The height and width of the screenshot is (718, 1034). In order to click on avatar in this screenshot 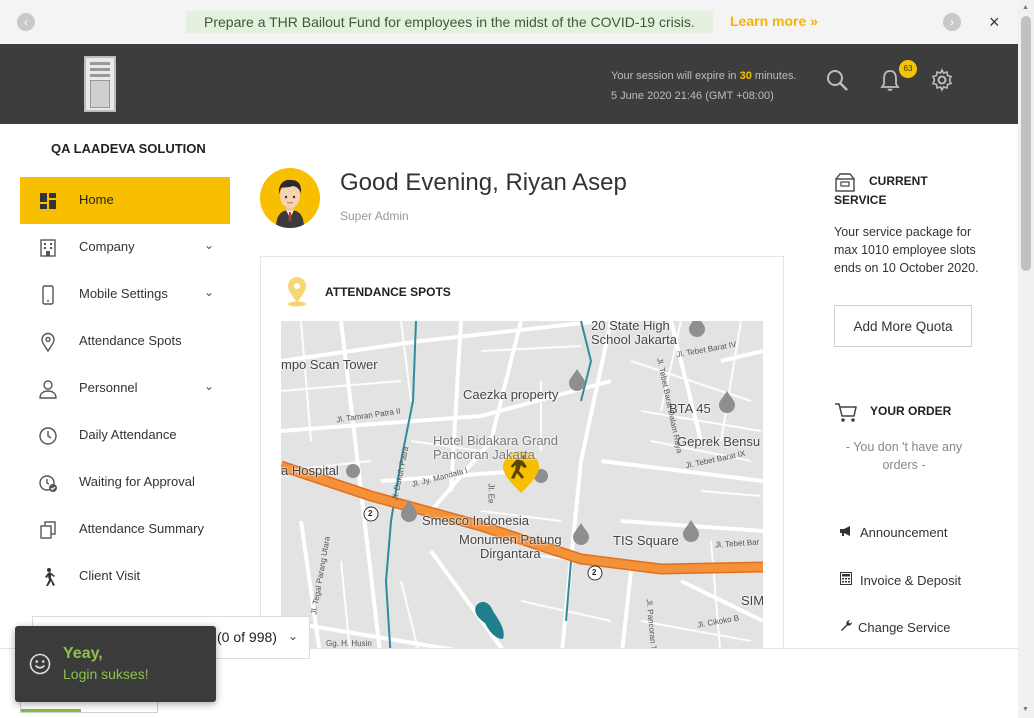, I will do `click(290, 198)`.